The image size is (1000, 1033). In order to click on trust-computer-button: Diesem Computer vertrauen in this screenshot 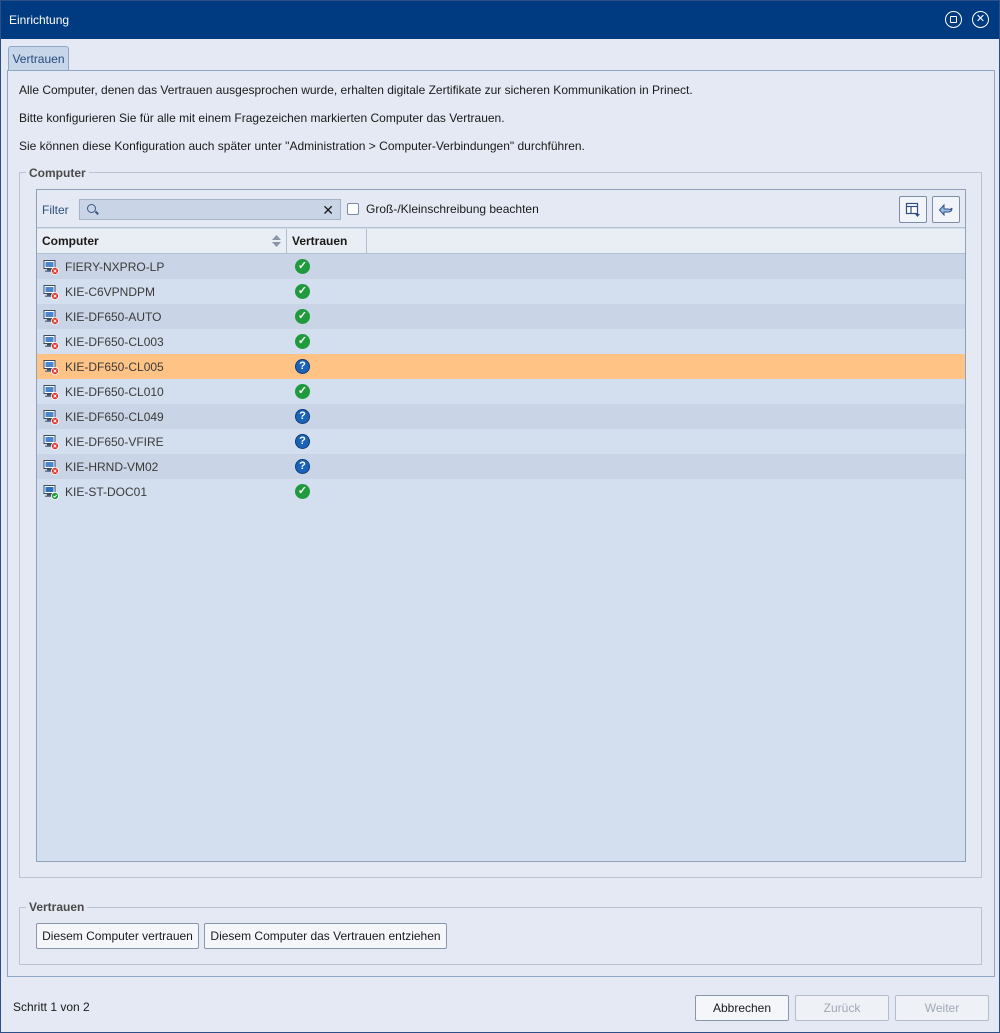, I will do `click(117, 936)`.